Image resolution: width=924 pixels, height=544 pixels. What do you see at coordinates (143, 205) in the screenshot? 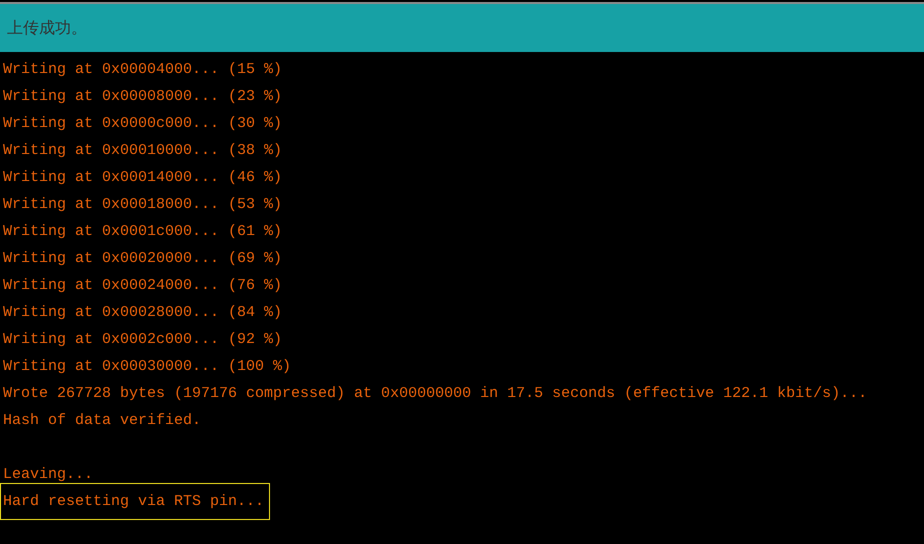
I see `console-line: Writing at 0x00018000... (53 %)` at bounding box center [143, 205].